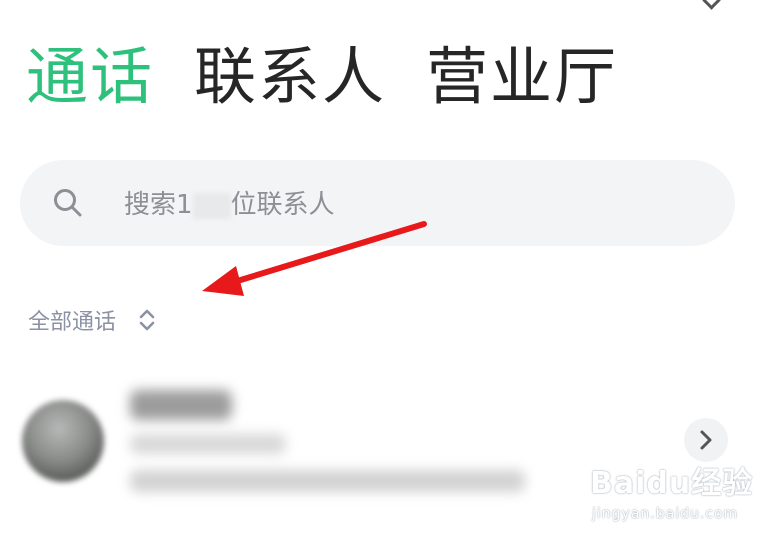 Image resolution: width=770 pixels, height=544 pixels. What do you see at coordinates (181, 405) in the screenshot?
I see `blurred-contact-name` at bounding box center [181, 405].